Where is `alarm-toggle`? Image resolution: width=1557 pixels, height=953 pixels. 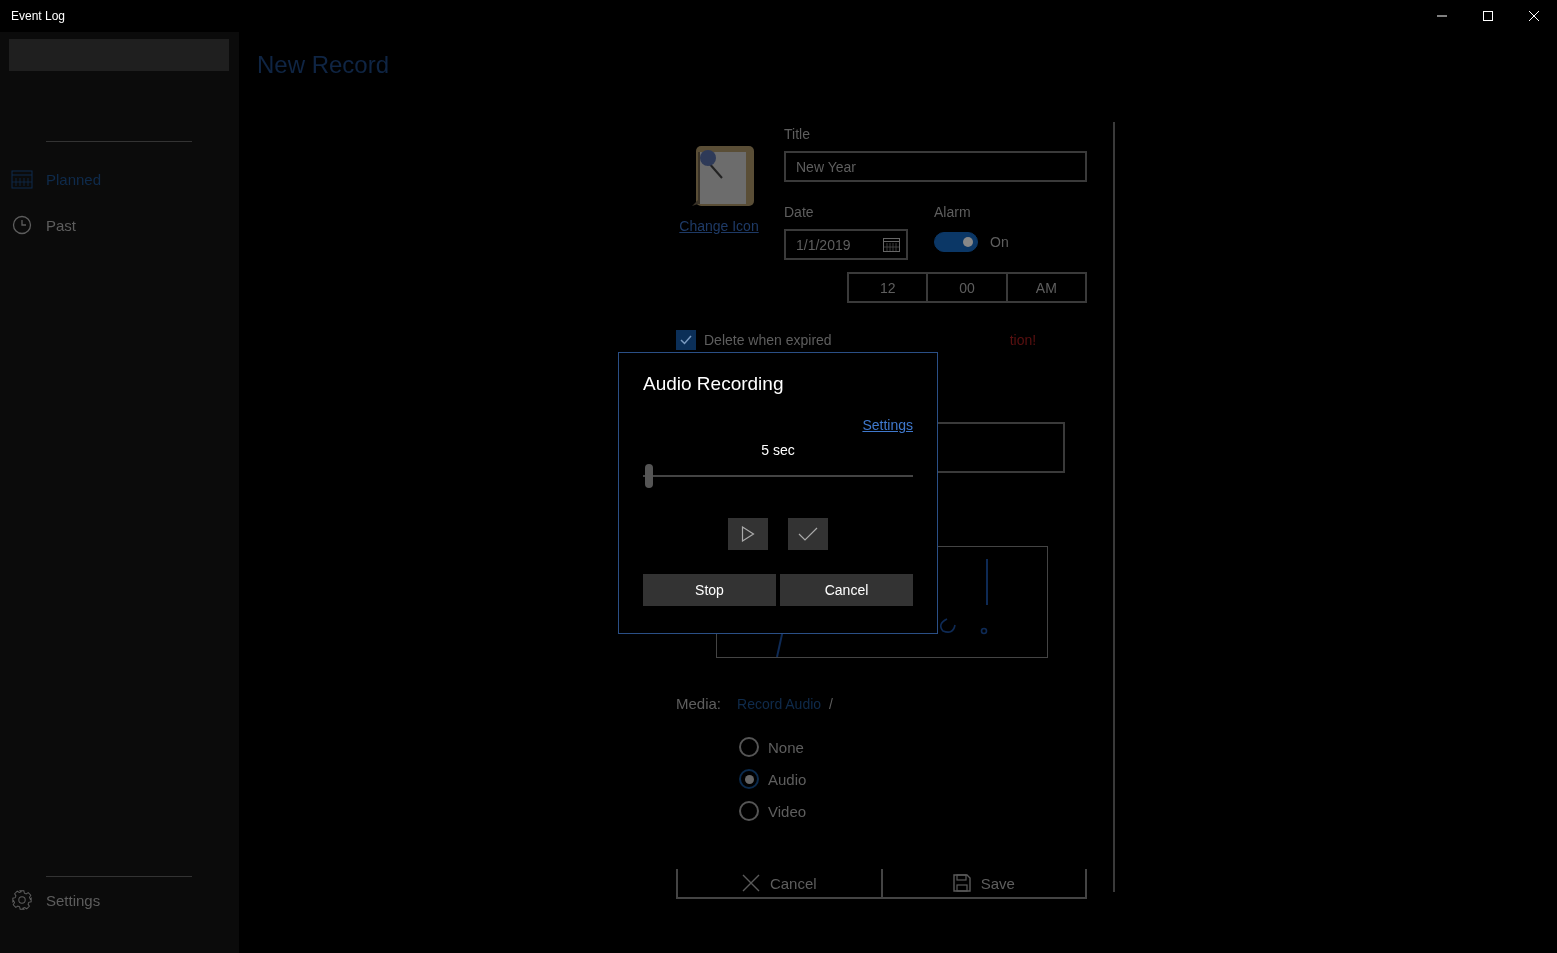
alarm-toggle is located at coordinates (956, 242).